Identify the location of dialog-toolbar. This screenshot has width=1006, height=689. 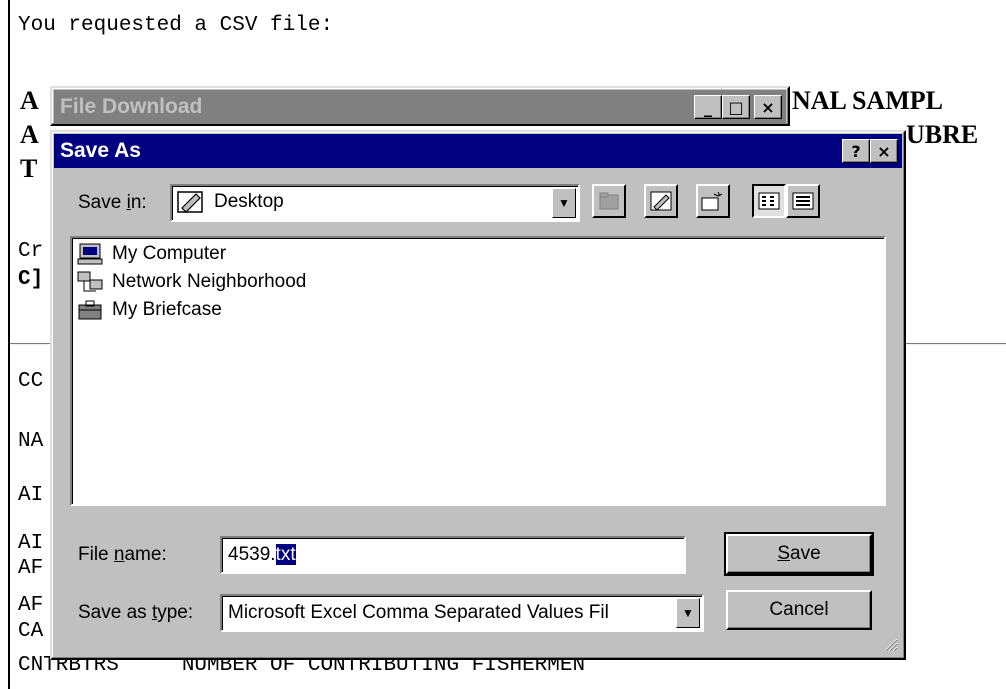
(742, 203).